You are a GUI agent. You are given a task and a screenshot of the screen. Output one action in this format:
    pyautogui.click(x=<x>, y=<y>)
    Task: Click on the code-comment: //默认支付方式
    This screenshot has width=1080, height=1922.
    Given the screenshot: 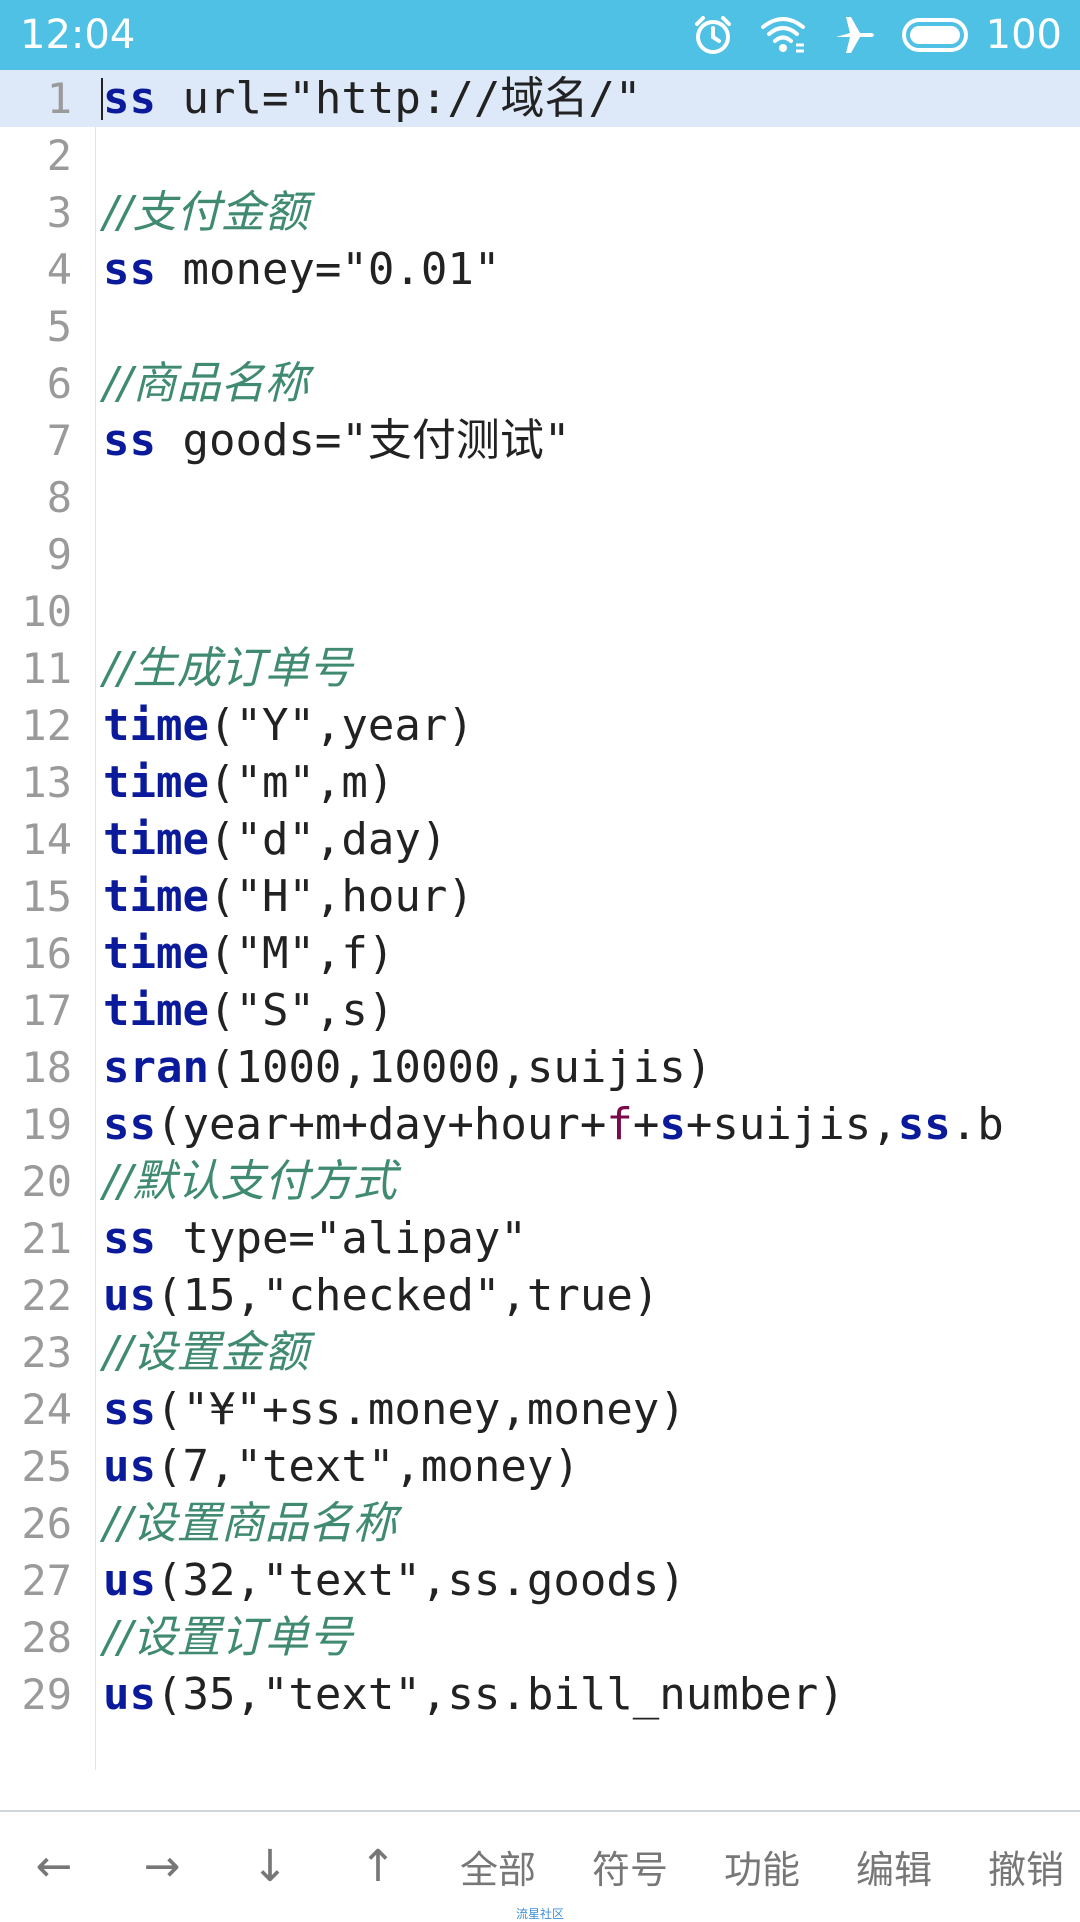 What is the action you would take?
    pyautogui.click(x=250, y=1181)
    